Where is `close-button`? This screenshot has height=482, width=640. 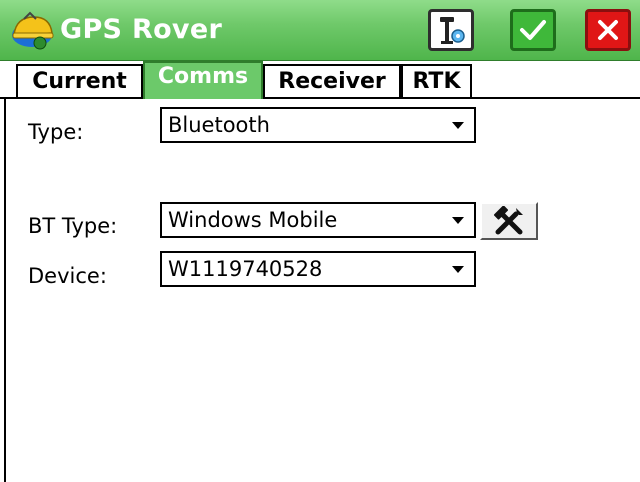 close-button is located at coordinates (608, 30).